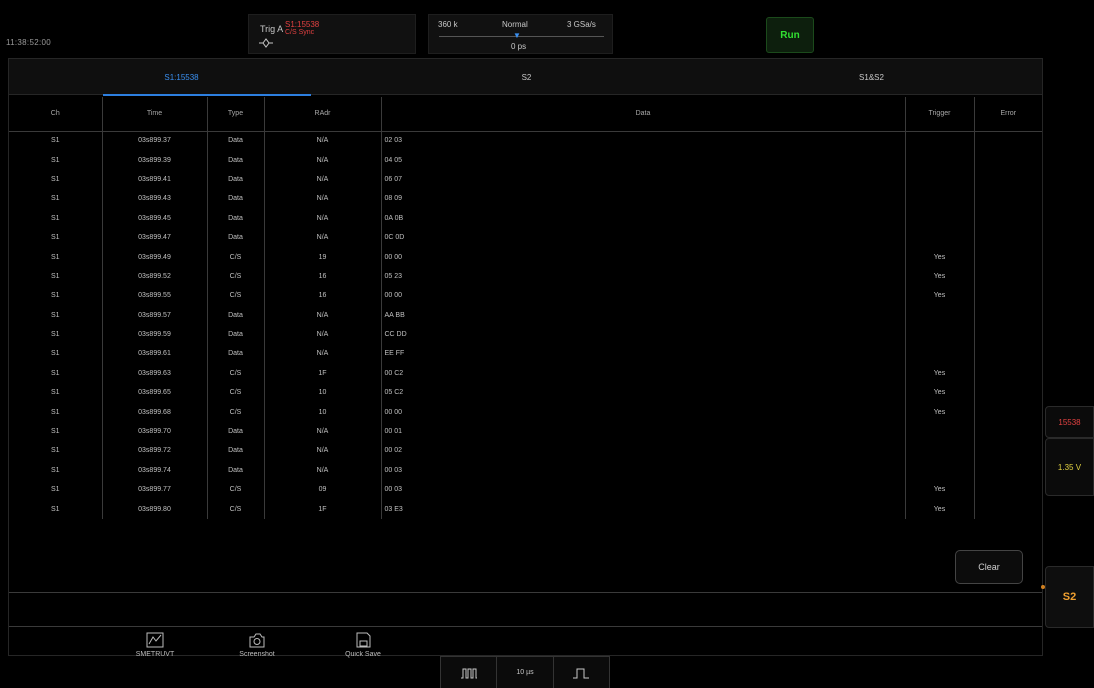 The width and height of the screenshot is (1094, 688). Describe the element at coordinates (155, 179) in the screenshot. I see `cell-time: 03s899.41` at that location.